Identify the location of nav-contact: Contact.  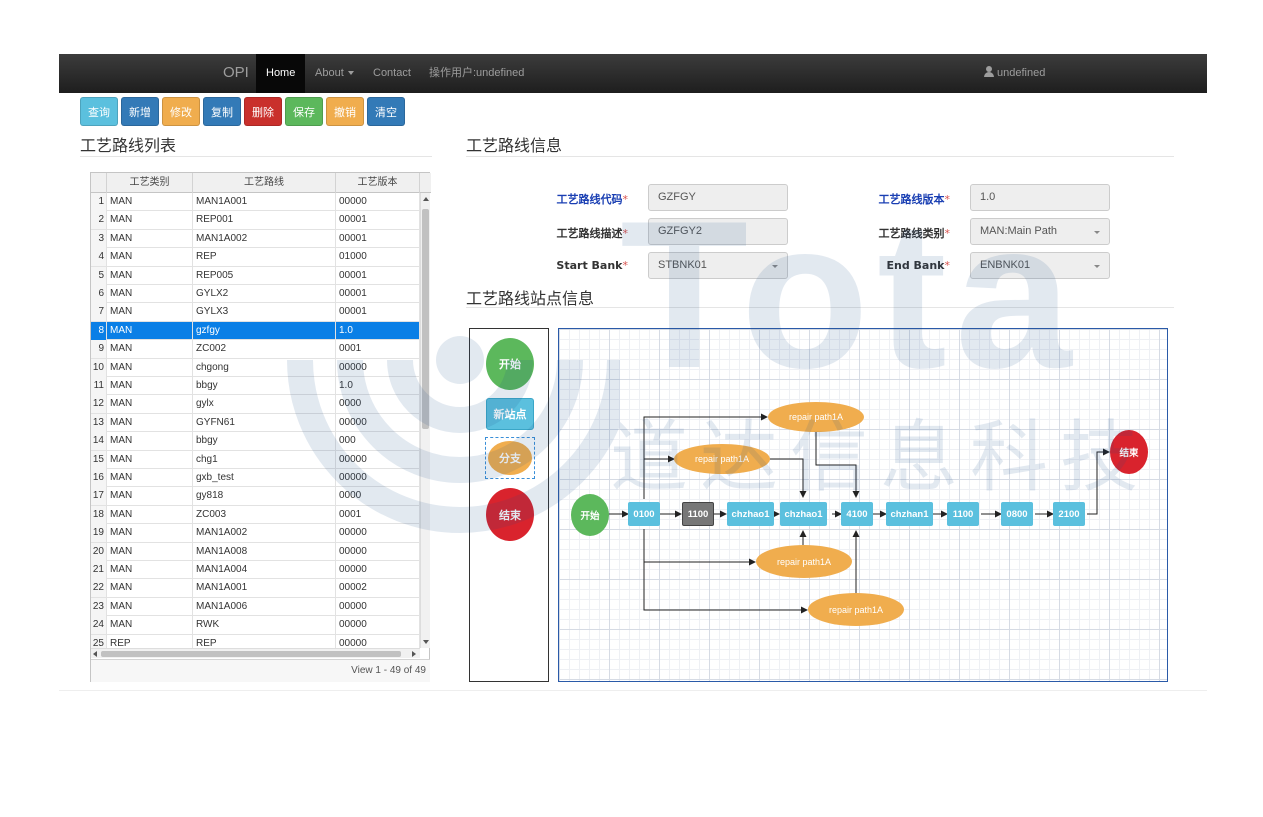
(392, 73).